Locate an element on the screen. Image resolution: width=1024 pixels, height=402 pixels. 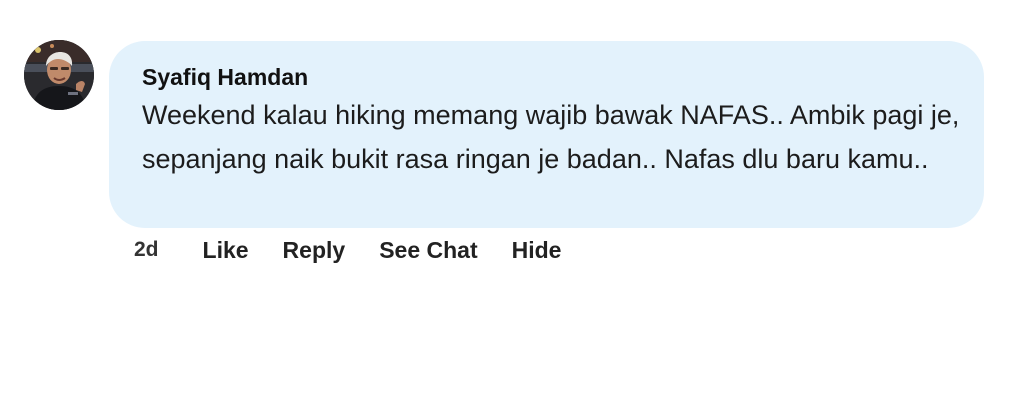
see-chat-button: See Chat is located at coordinates (428, 250).